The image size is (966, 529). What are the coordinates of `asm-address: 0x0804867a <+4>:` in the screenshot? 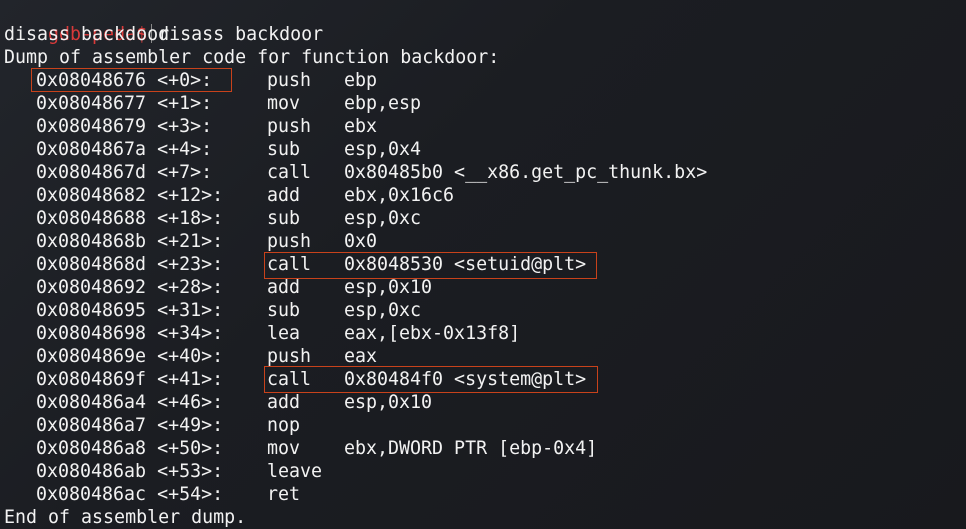 It's located at (124, 149).